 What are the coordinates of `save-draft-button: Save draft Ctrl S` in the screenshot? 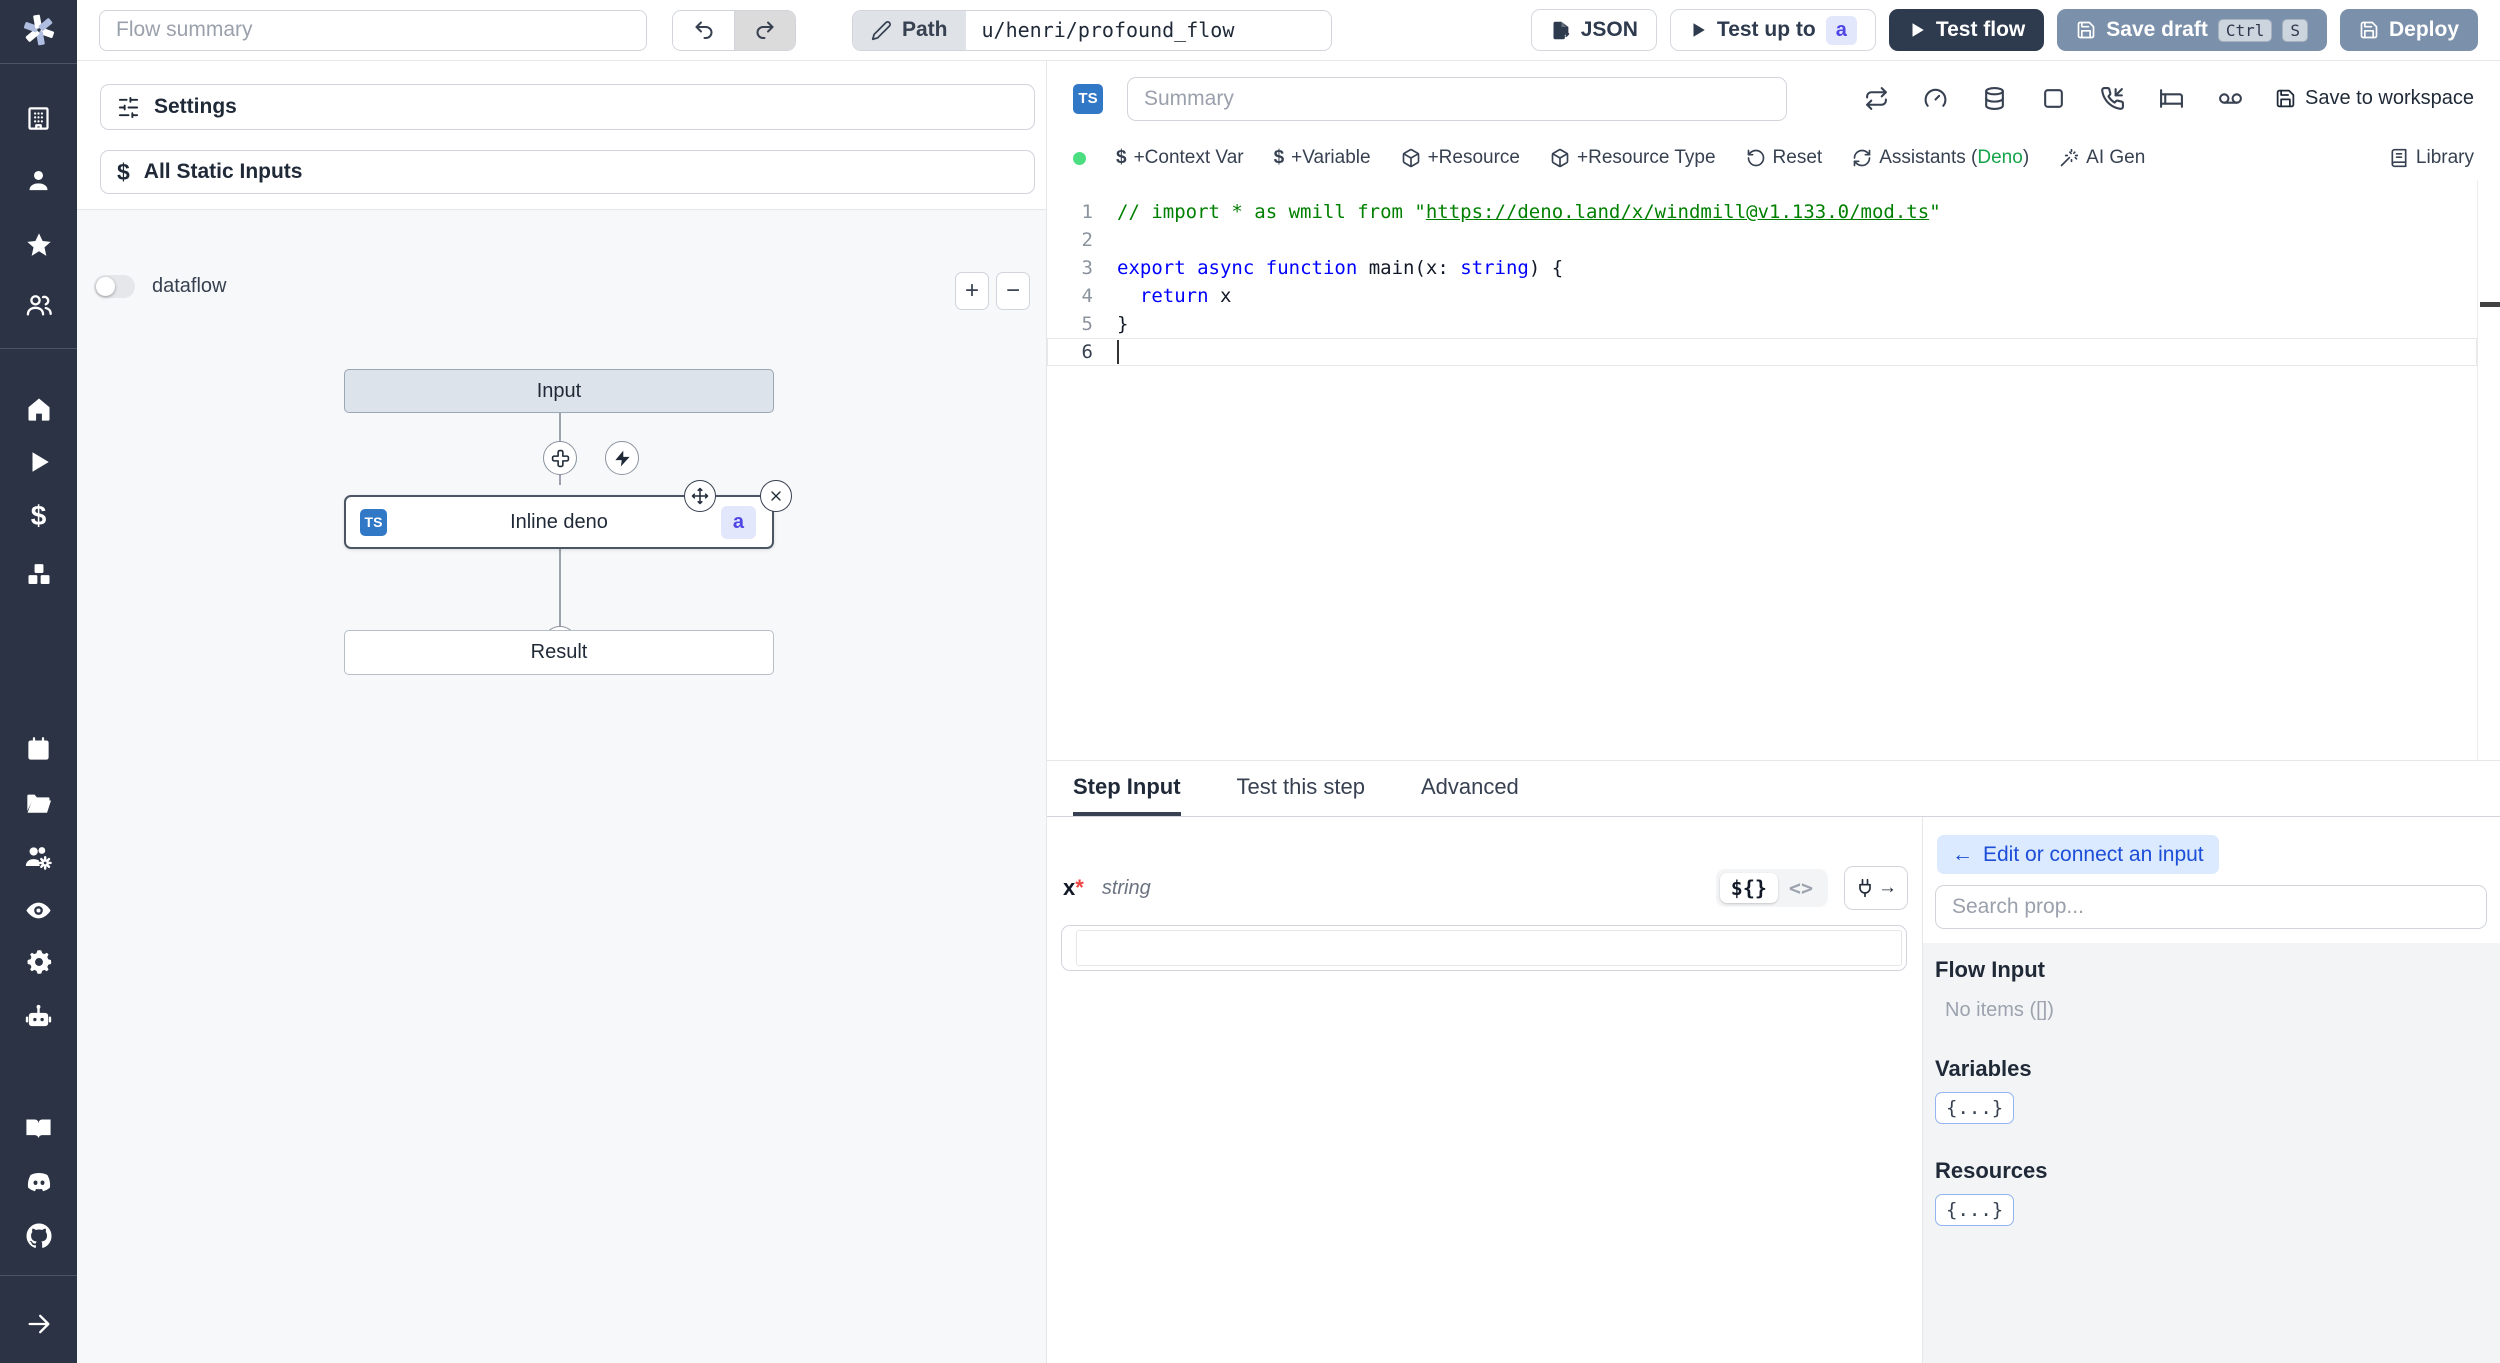 It's located at (2192, 30).